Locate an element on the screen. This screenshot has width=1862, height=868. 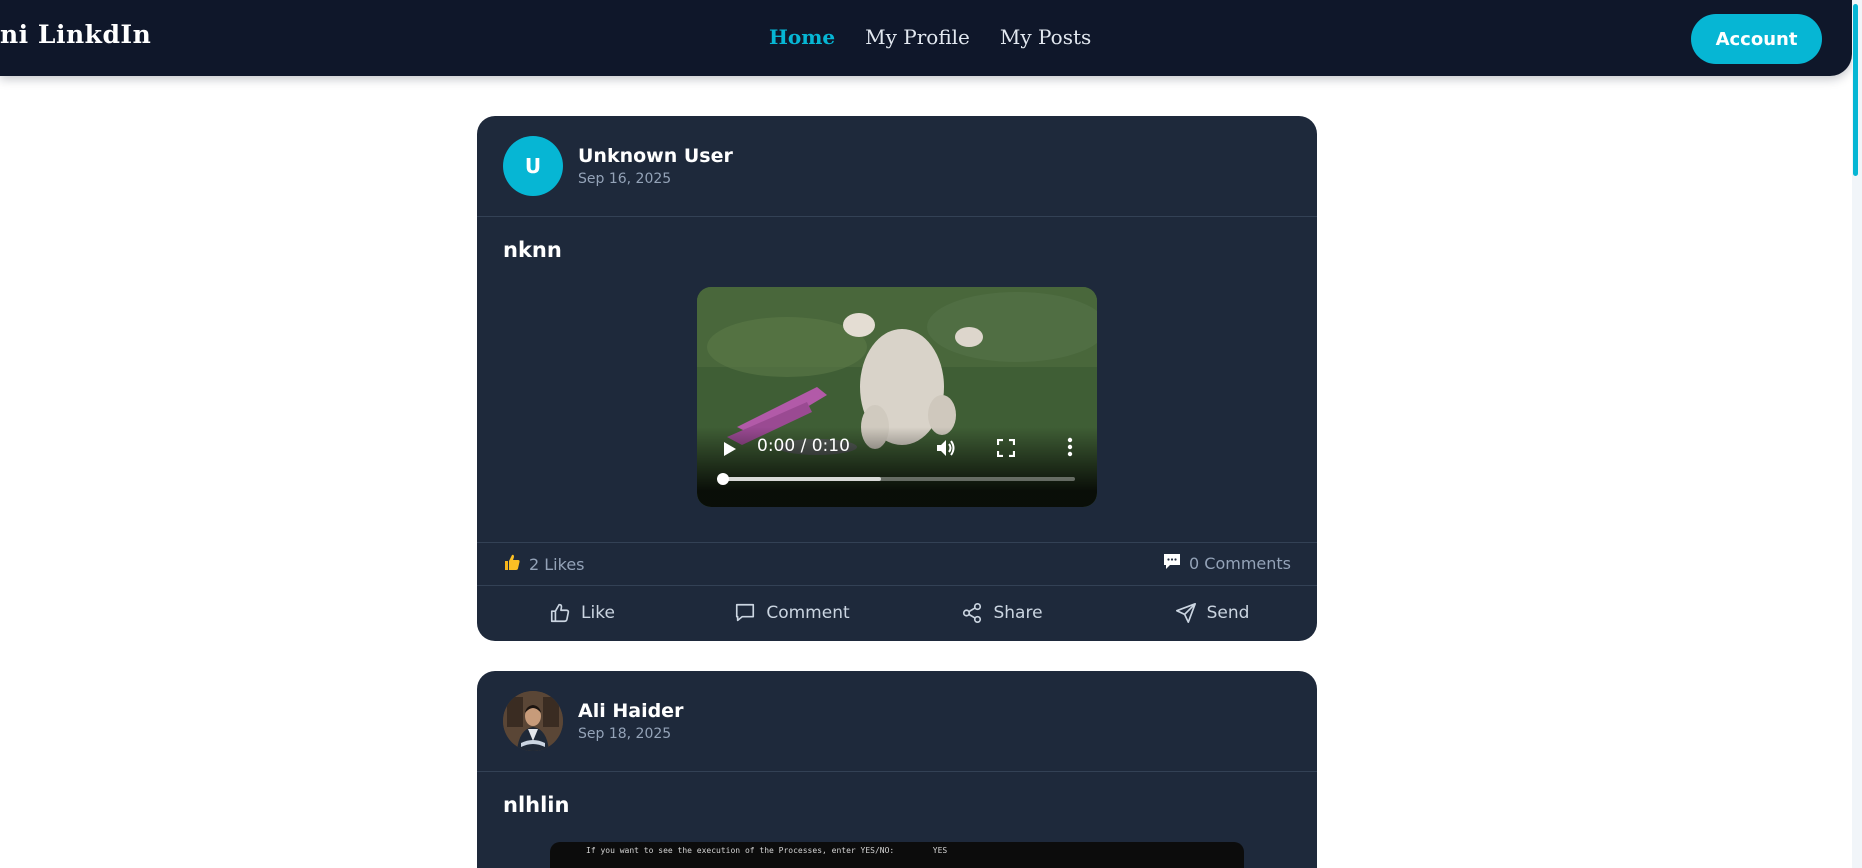
comment-label: Comment is located at coordinates (808, 613).